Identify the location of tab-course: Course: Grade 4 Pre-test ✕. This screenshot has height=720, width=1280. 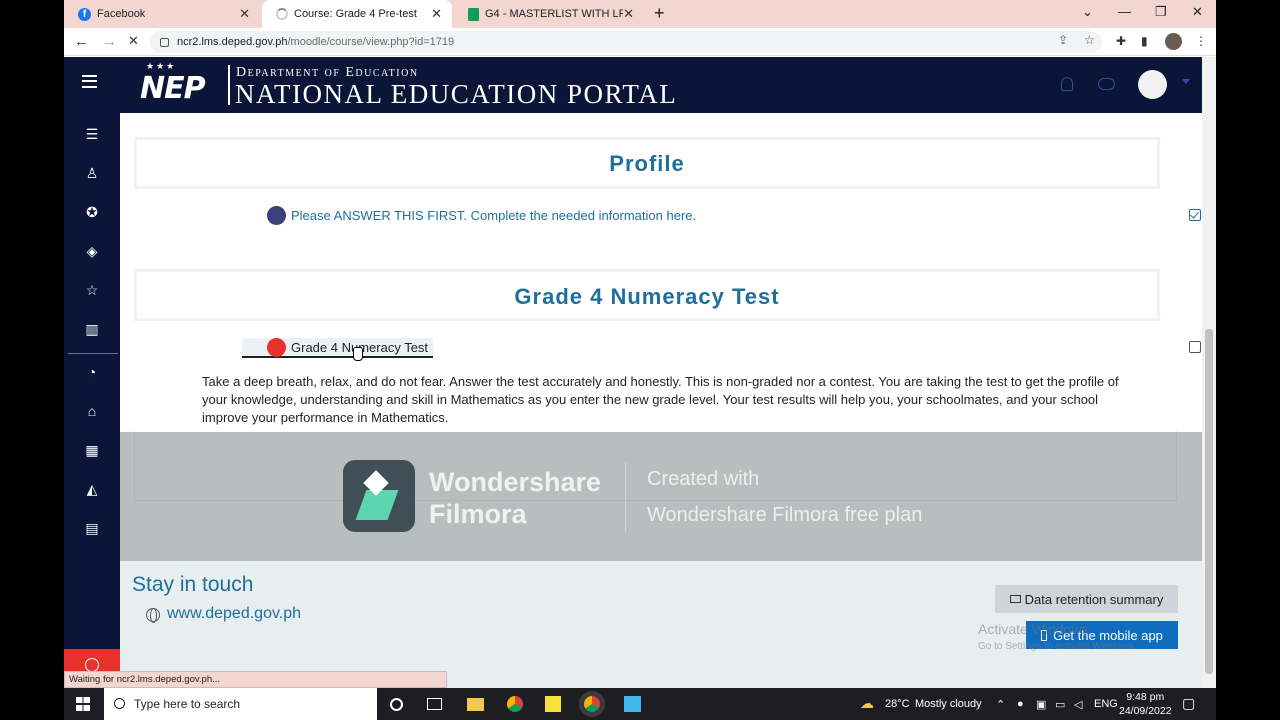
(357, 14).